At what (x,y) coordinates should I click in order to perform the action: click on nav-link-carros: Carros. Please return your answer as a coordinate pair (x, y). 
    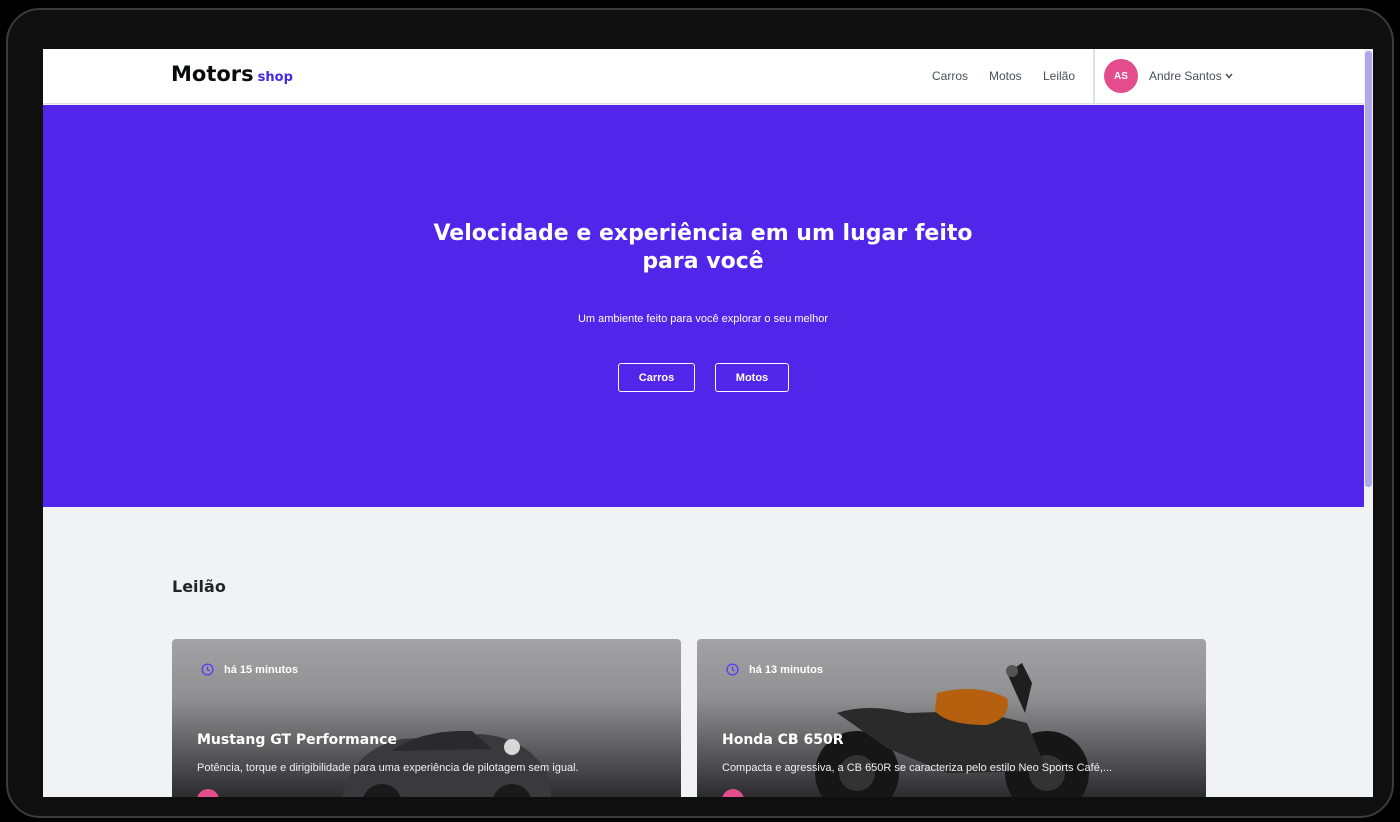
    Looking at the image, I should click on (950, 76).